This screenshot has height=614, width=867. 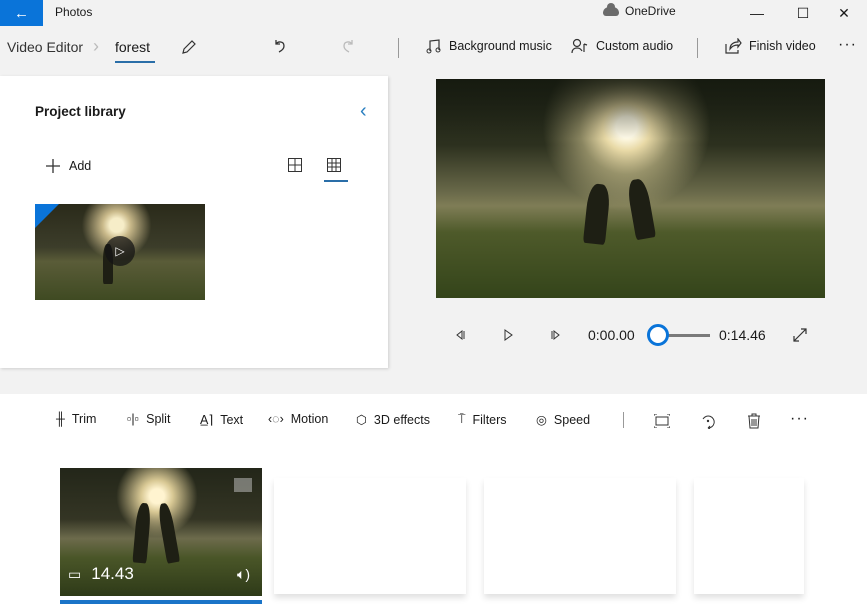 What do you see at coordinates (161, 532) in the screenshot?
I see `storyboard-clip: ▭ 14.43 🔈︎)` at bounding box center [161, 532].